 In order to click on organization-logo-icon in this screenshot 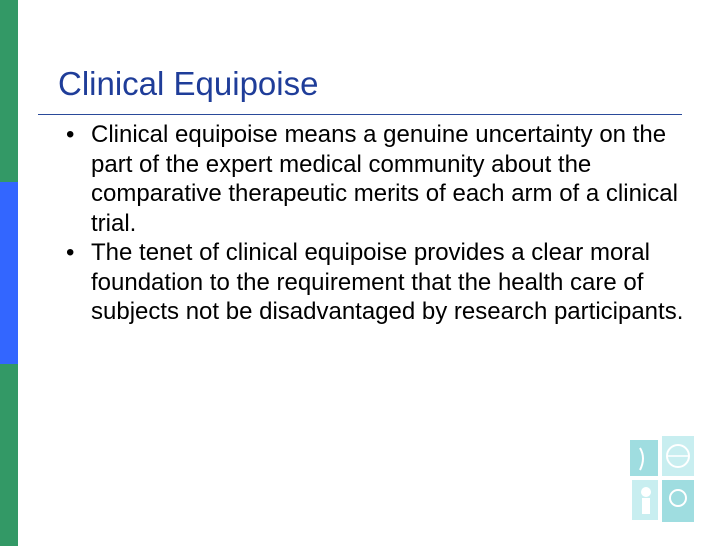, I will do `click(662, 480)`.